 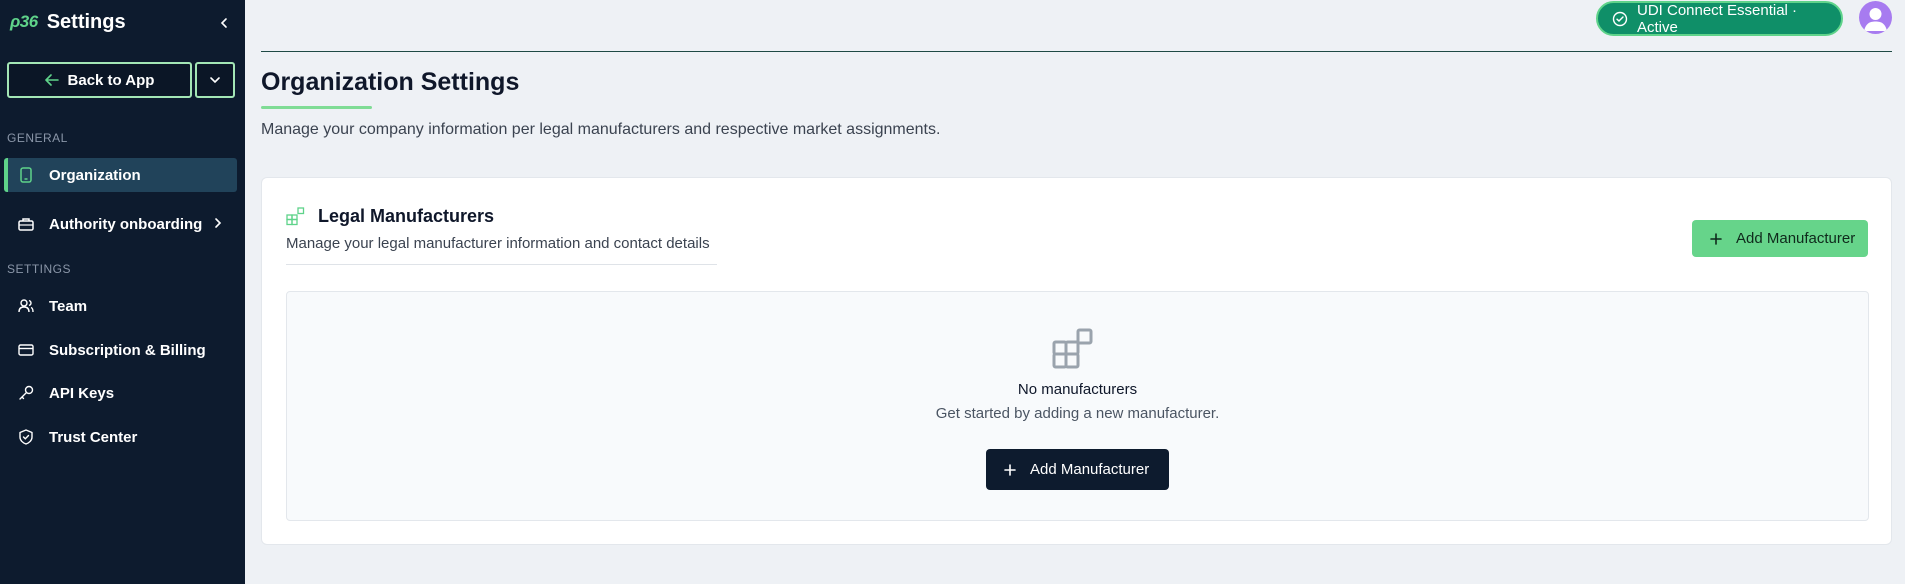 I want to click on back-to-app-button: Back to App, so click(x=99, y=80).